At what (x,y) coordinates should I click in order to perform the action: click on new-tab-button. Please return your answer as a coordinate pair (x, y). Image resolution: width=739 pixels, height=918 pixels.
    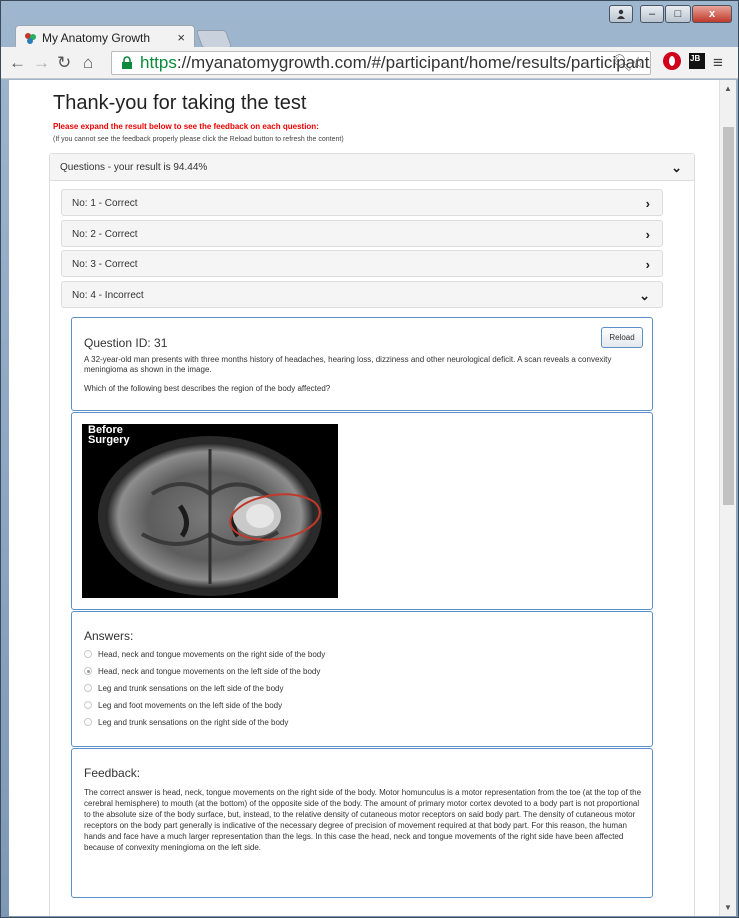
    Looking at the image, I should click on (214, 39).